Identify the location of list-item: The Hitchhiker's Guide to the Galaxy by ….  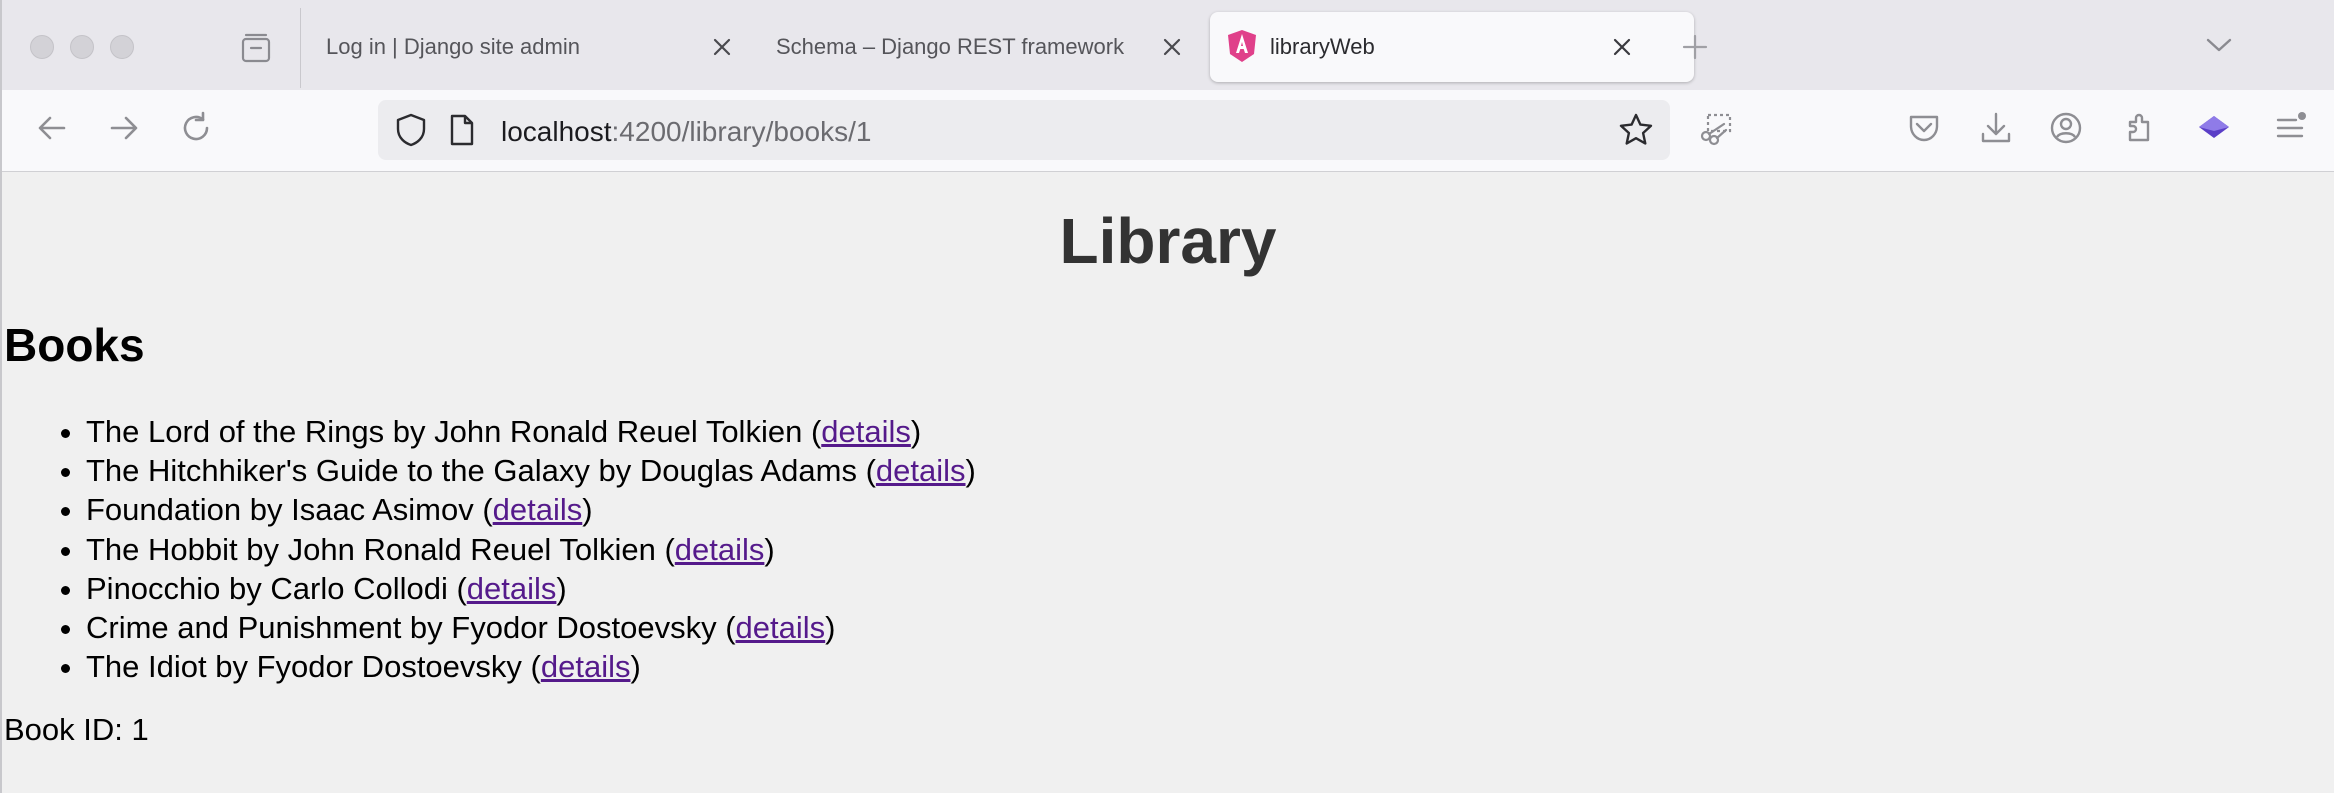
(531, 470).